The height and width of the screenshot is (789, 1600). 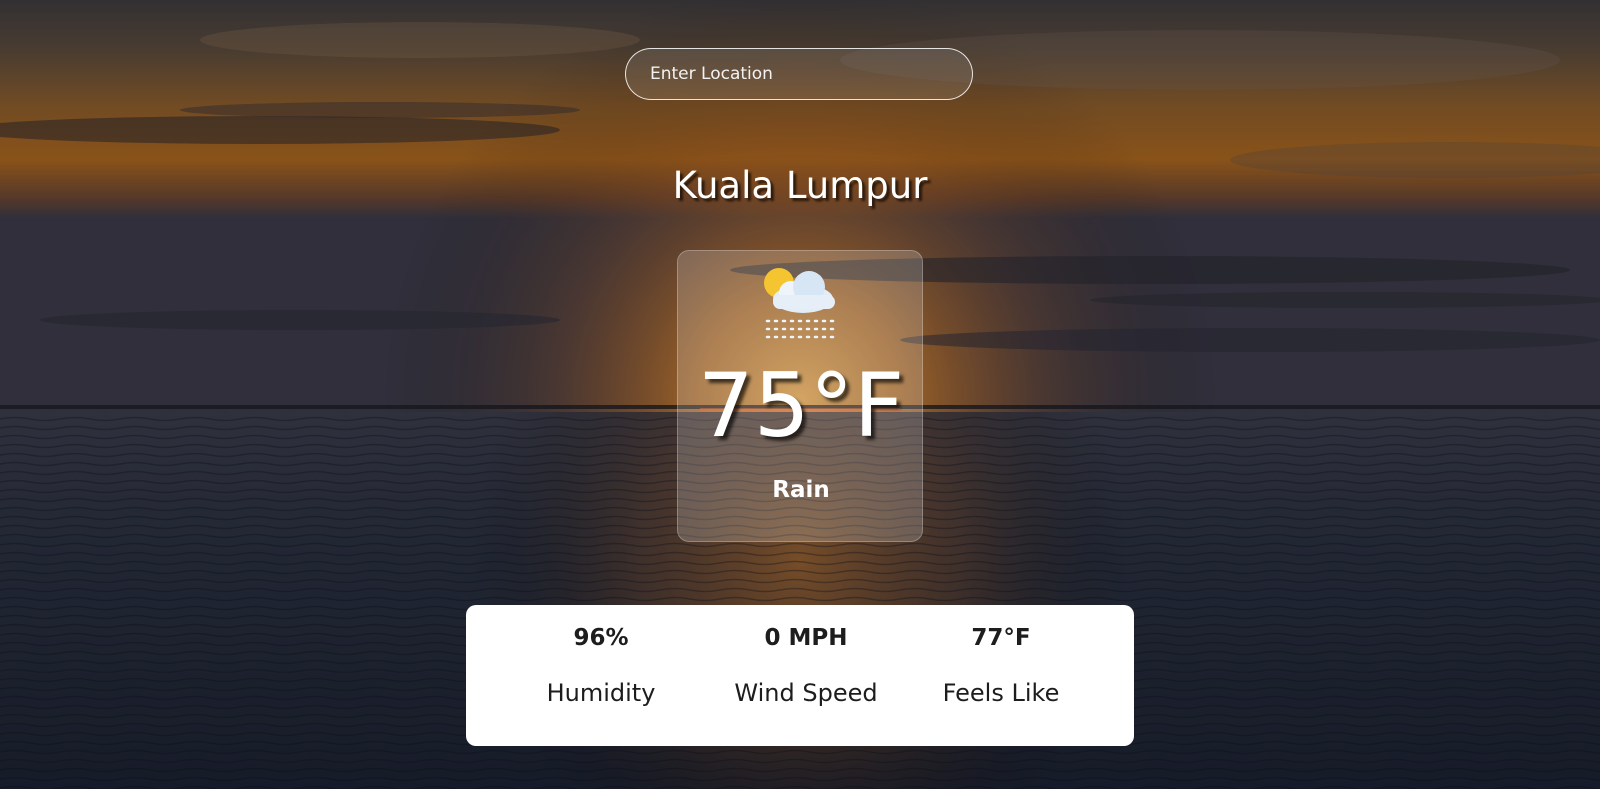 I want to click on city-name: Kuala Lumpur, so click(x=800, y=185).